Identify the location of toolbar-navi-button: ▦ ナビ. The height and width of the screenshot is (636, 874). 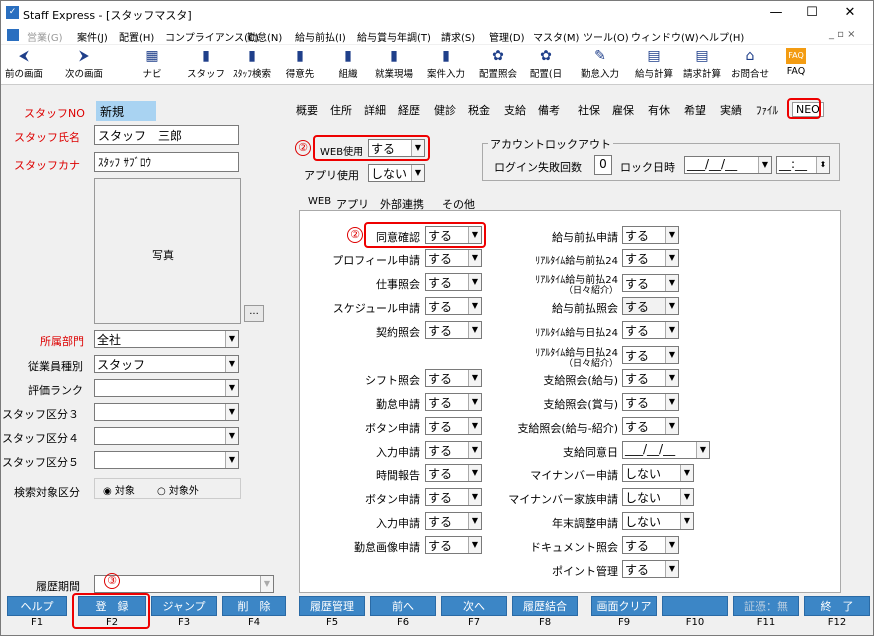
(152, 65).